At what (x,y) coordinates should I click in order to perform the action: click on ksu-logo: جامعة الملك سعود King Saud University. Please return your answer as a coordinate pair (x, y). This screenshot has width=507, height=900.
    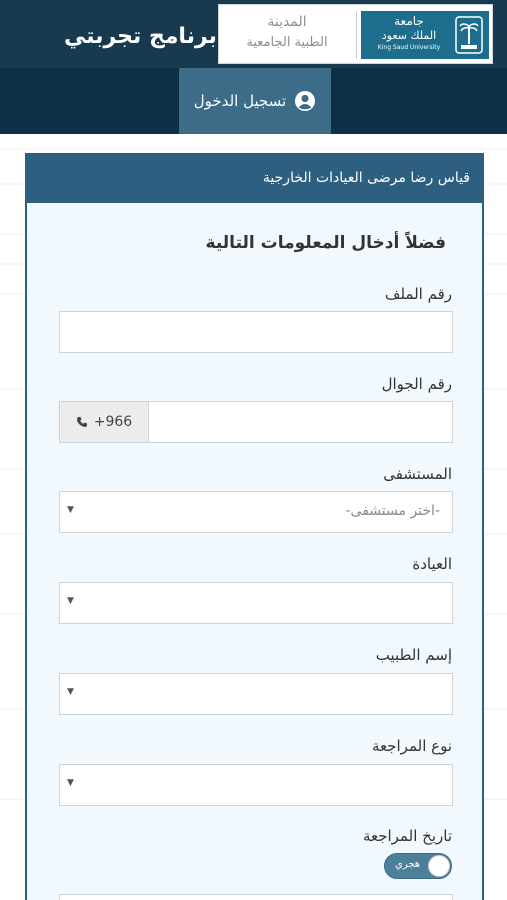
    Looking at the image, I should click on (425, 35).